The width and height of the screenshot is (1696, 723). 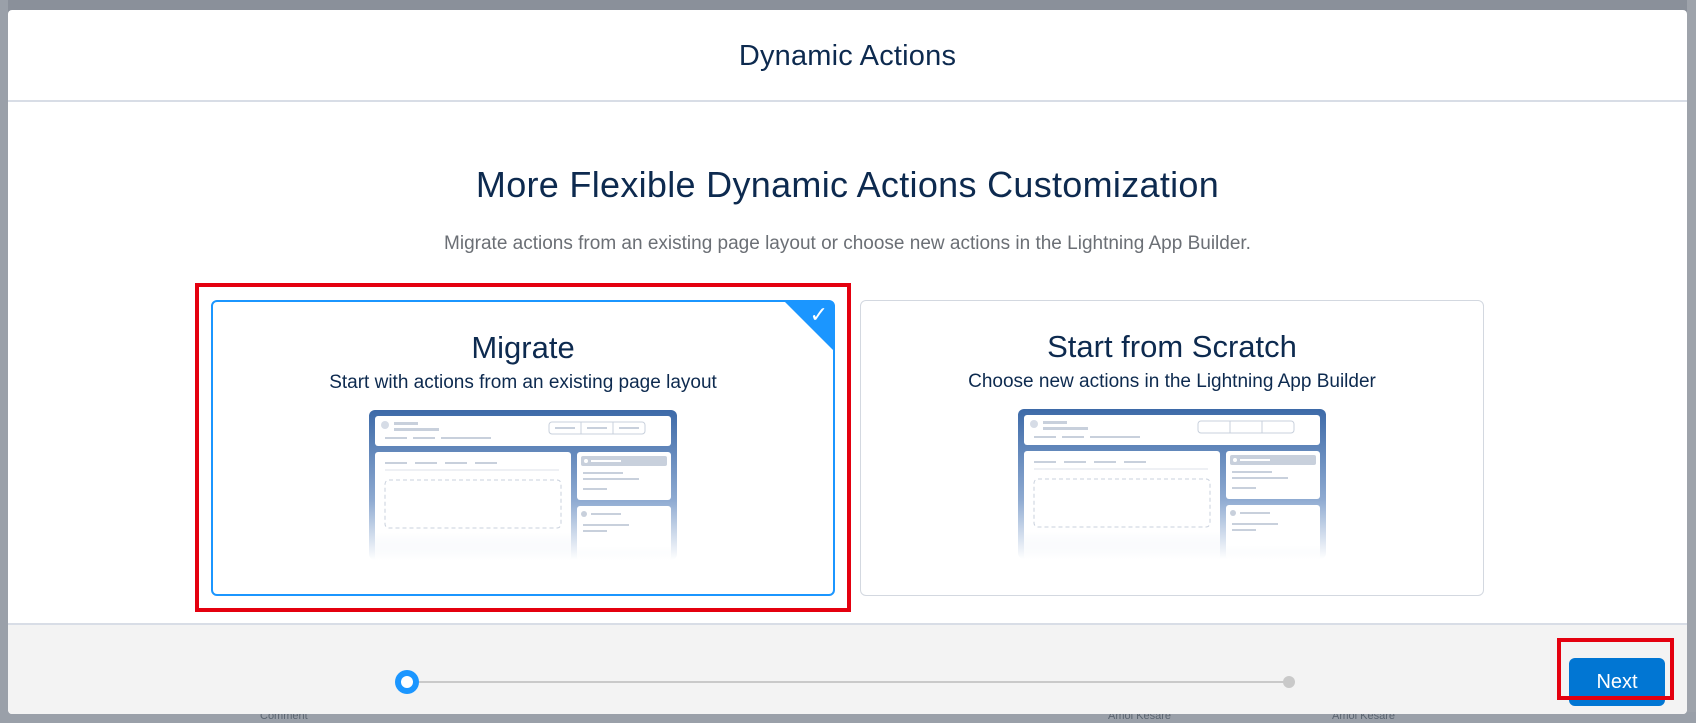 I want to click on option-title: Migrate, so click(x=523, y=347).